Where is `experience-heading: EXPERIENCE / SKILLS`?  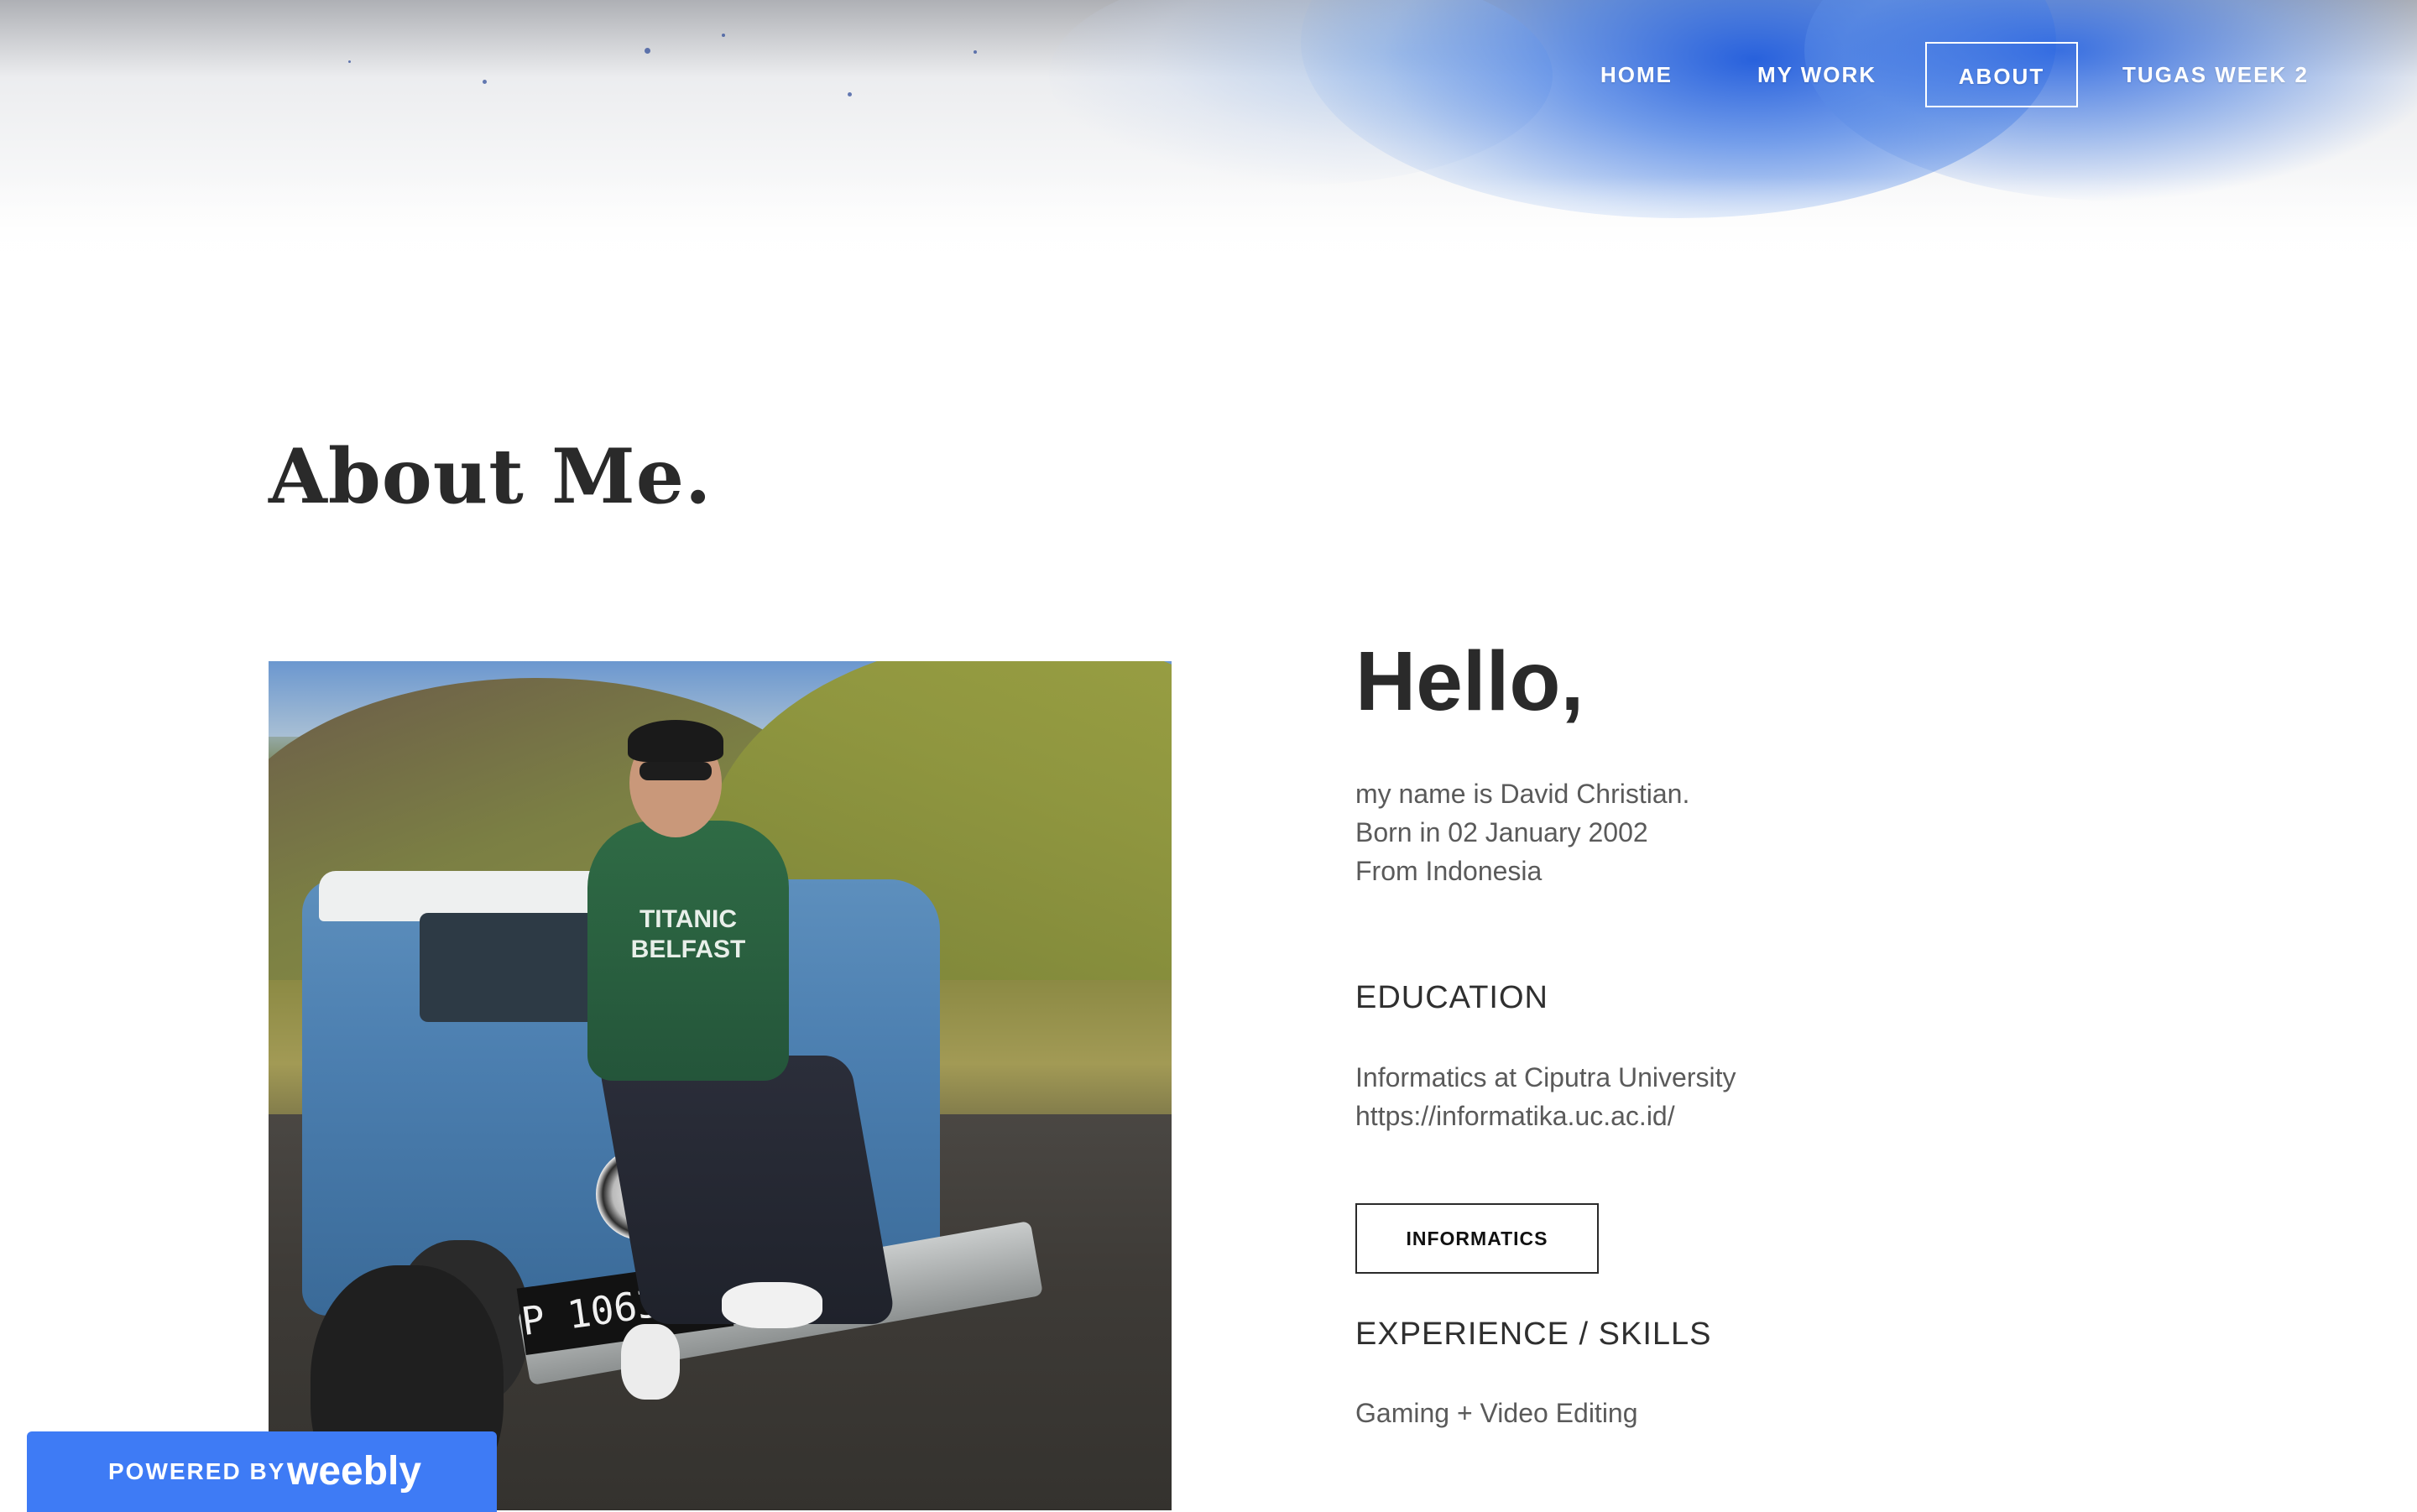
experience-heading: EXPERIENCE / SKILLS is located at coordinates (1533, 1334).